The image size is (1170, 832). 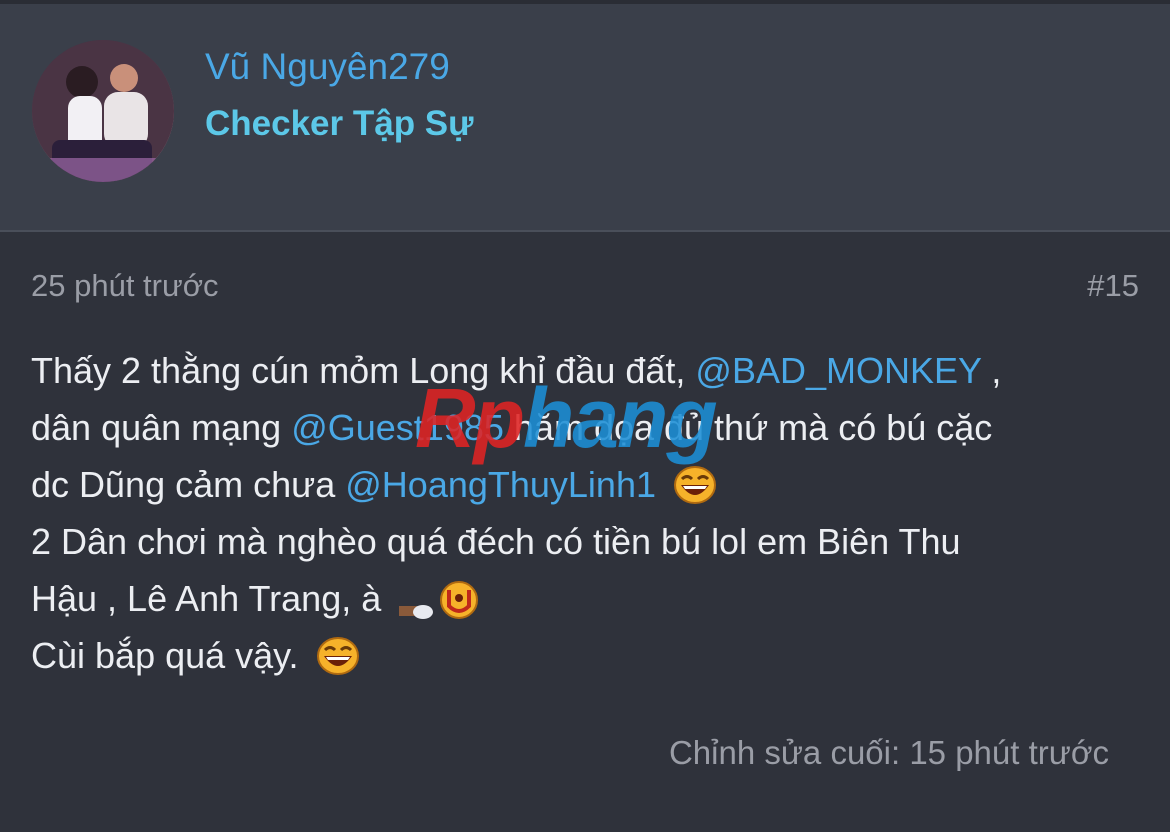 I want to click on post-line: Cùi bắp quá vậy., so click(x=591, y=655).